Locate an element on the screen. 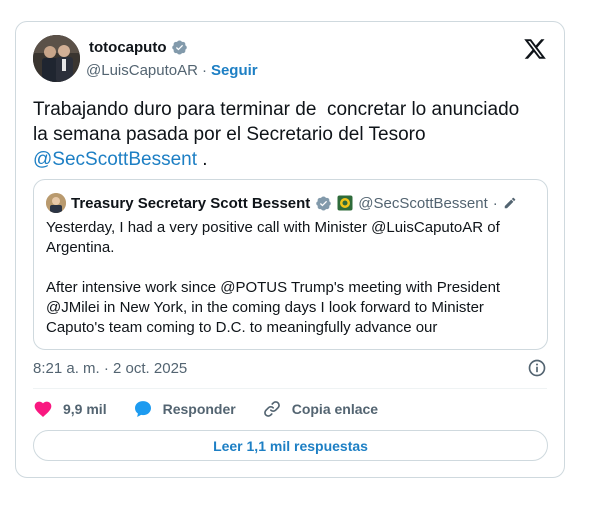 This screenshot has height=507, width=597. author-name-row: totocaputo is located at coordinates (138, 47).